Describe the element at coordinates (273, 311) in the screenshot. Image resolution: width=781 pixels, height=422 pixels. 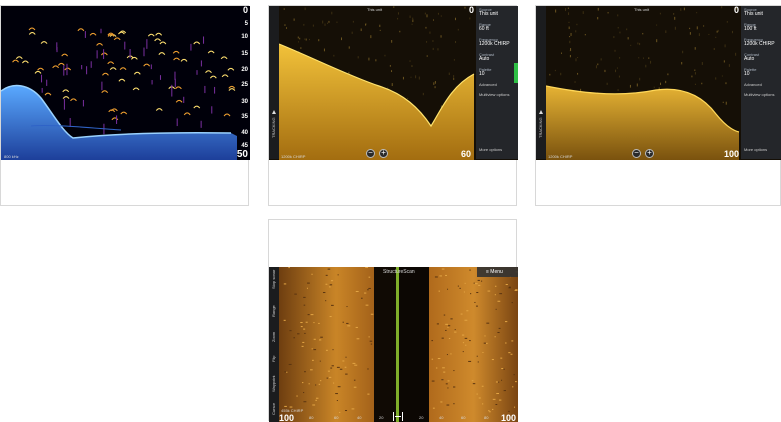
I see `side-tab-range: Range` at that location.